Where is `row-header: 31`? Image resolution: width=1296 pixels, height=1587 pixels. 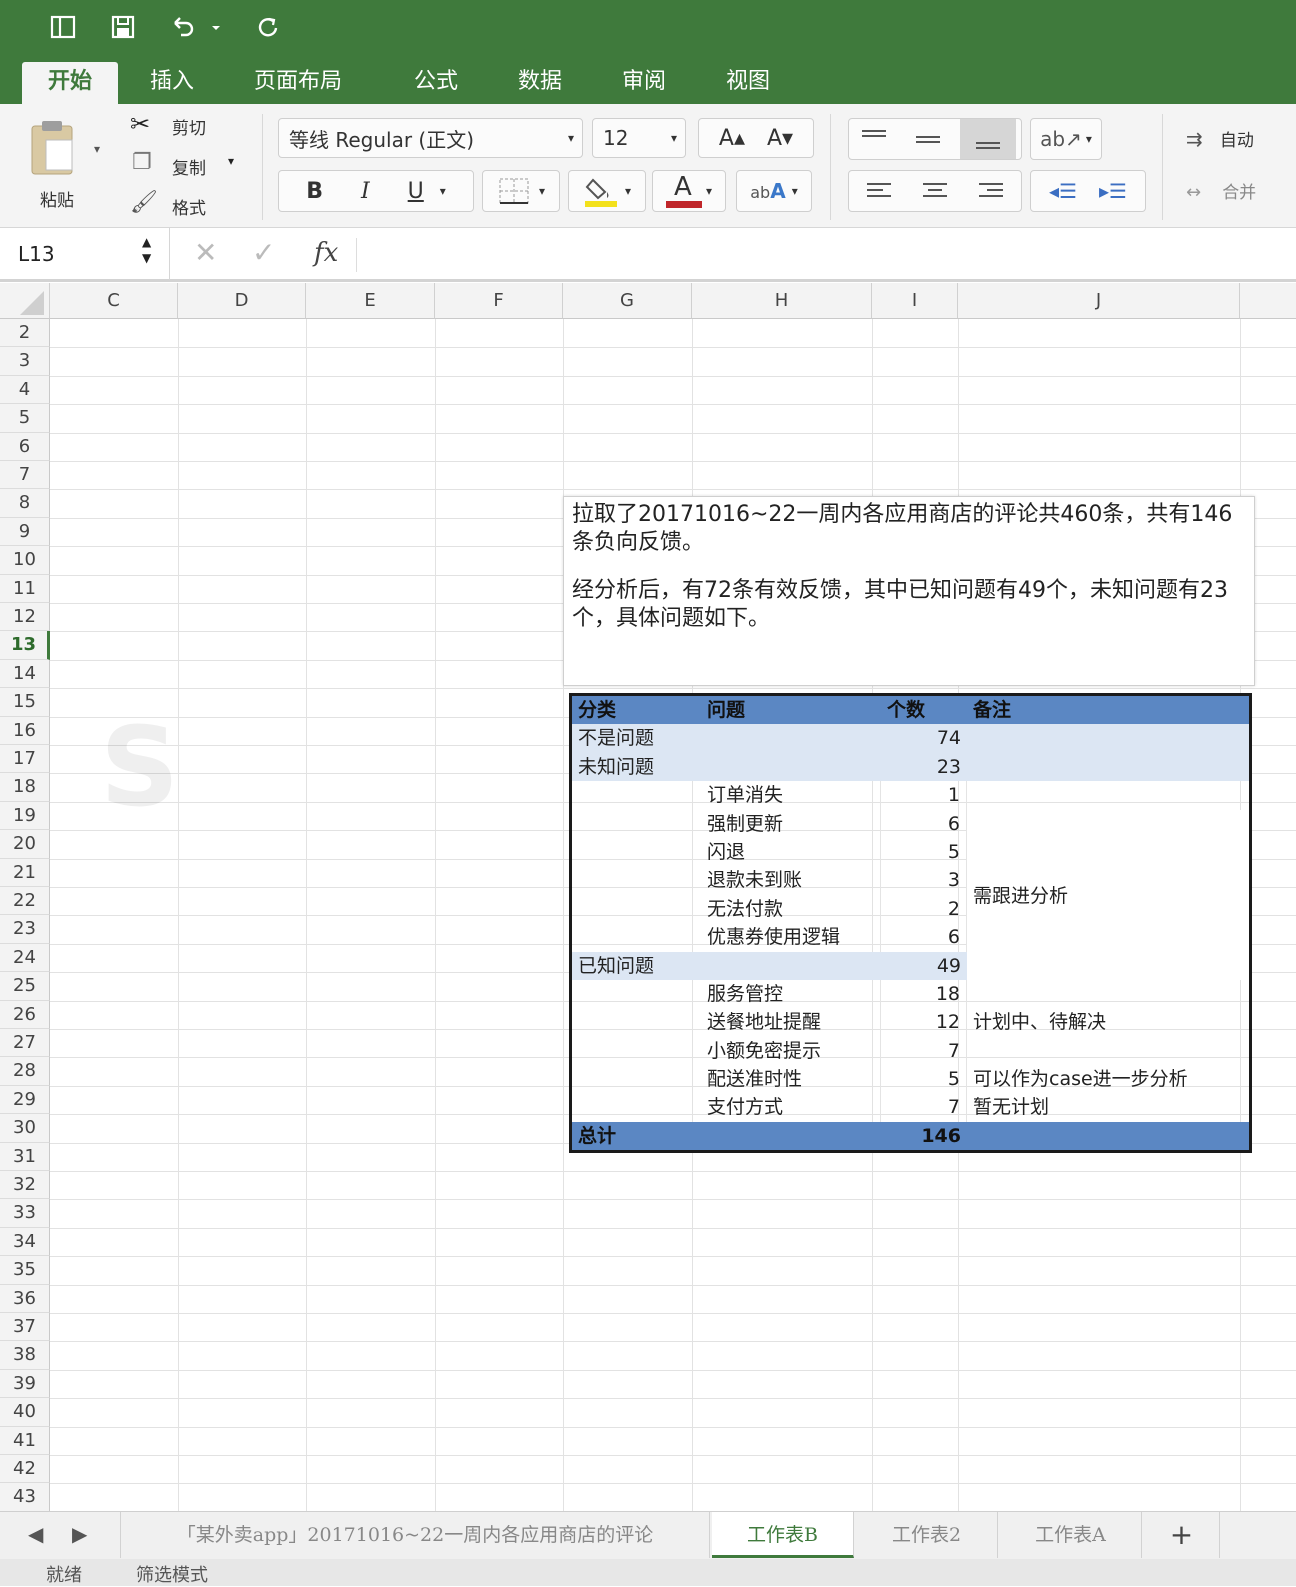
row-header: 31 is located at coordinates (25, 1156).